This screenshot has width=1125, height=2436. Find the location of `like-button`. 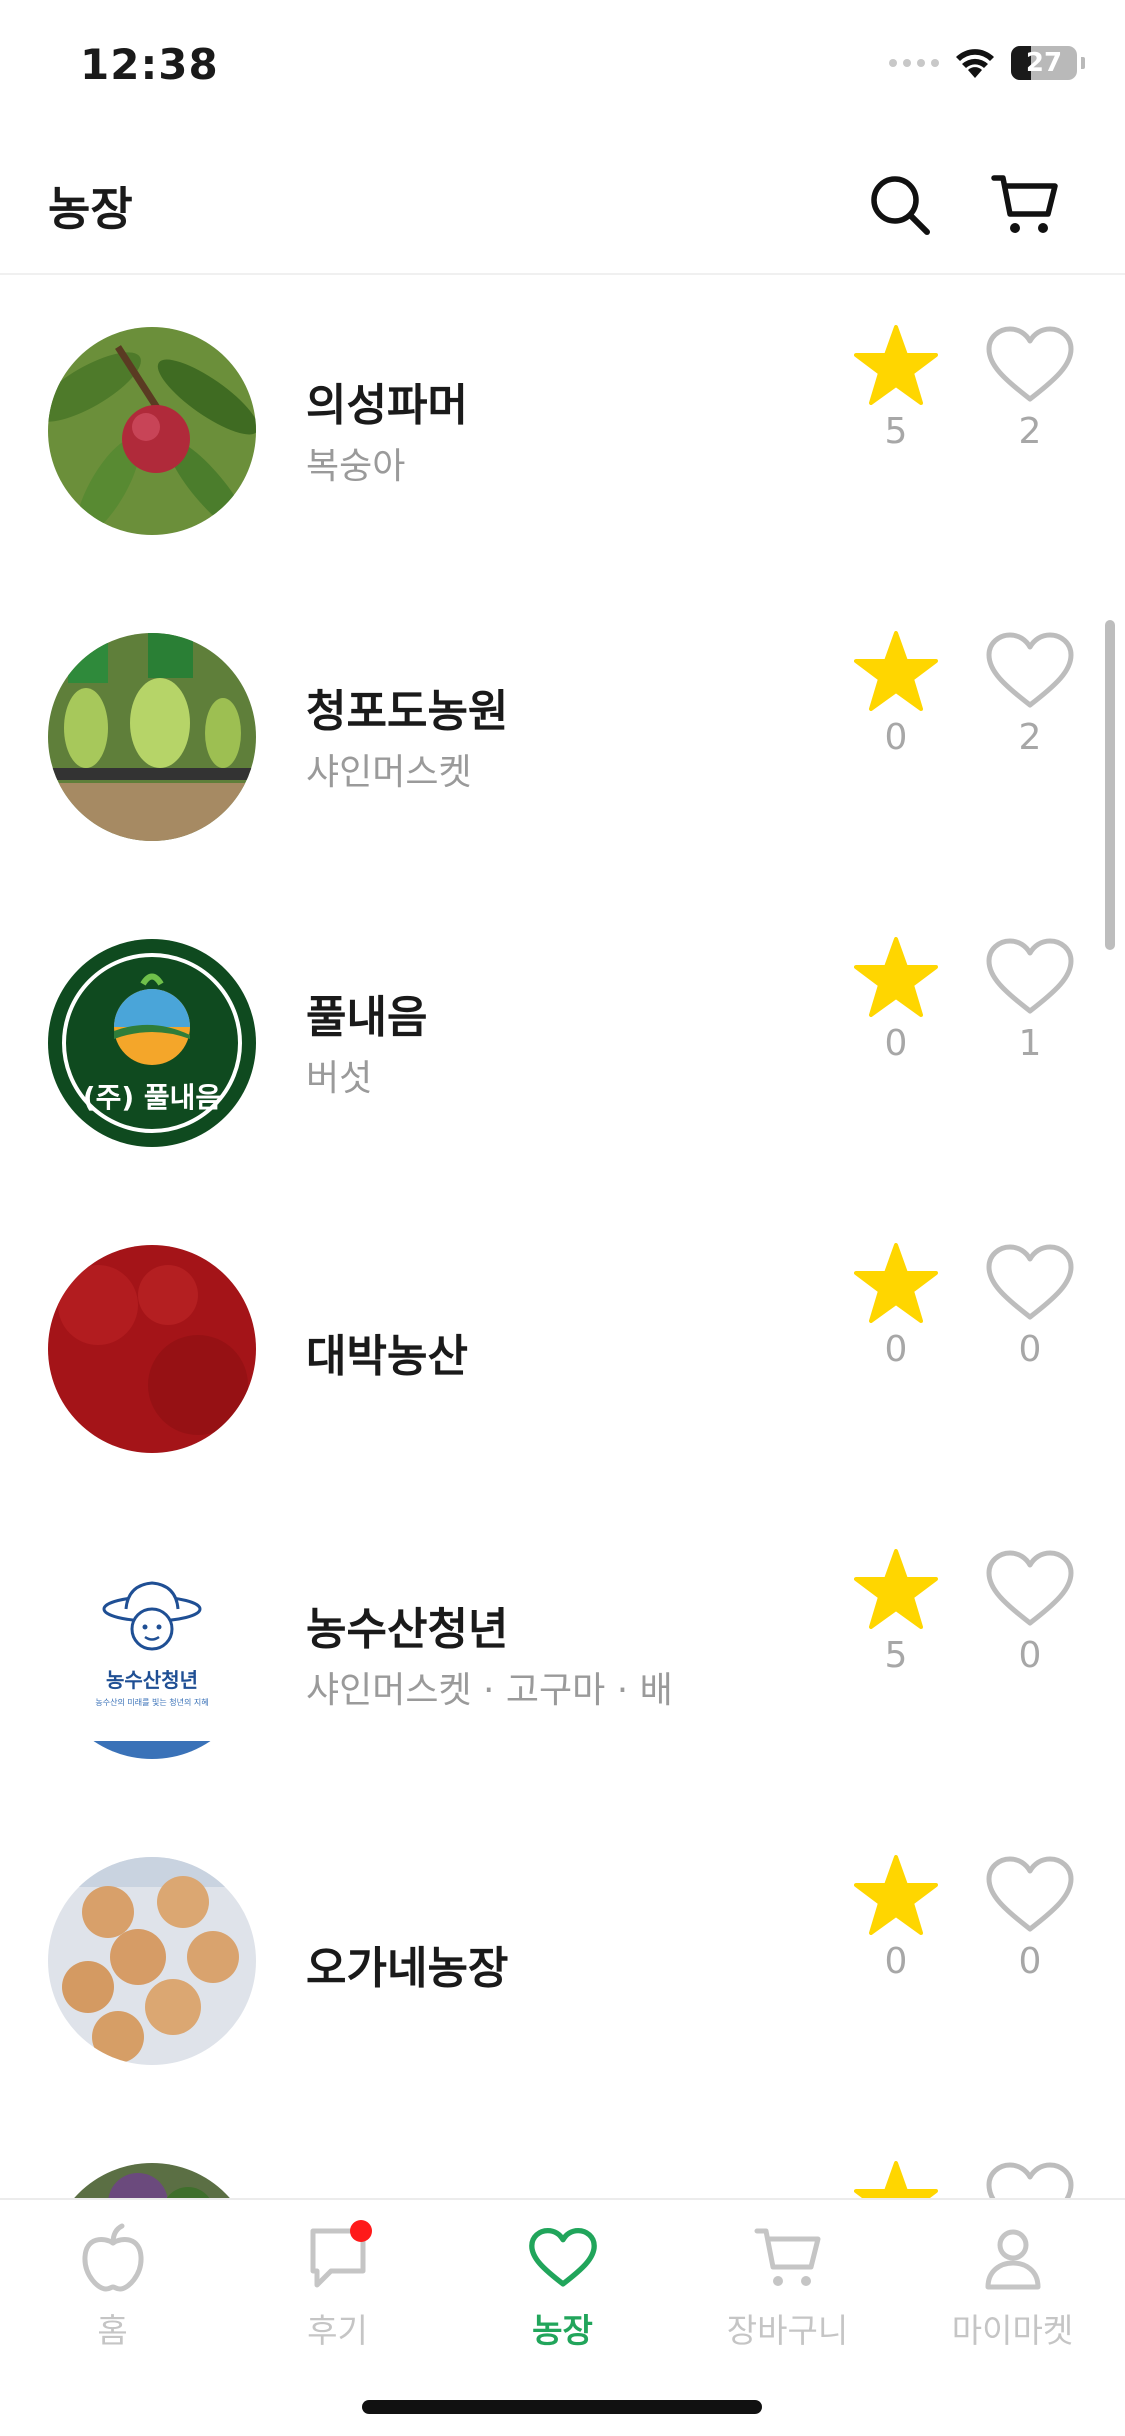

like-button is located at coordinates (1030, 2179).